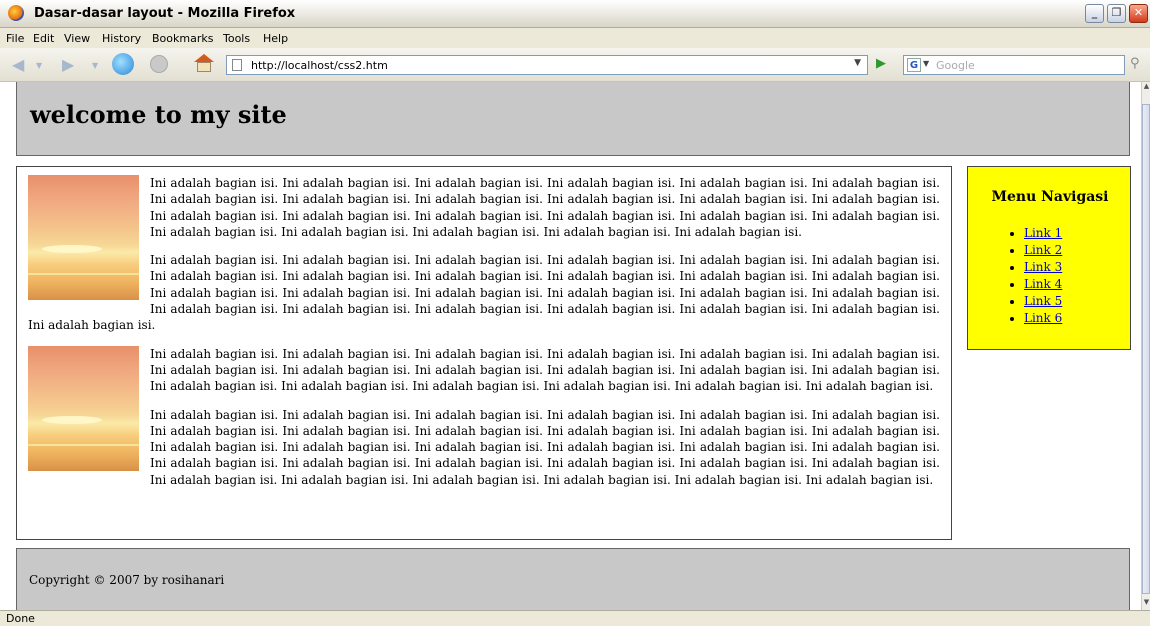 Image resolution: width=1150 pixels, height=626 pixels. Describe the element at coordinates (1043, 267) in the screenshot. I see `nav-link-3: Link 3` at that location.